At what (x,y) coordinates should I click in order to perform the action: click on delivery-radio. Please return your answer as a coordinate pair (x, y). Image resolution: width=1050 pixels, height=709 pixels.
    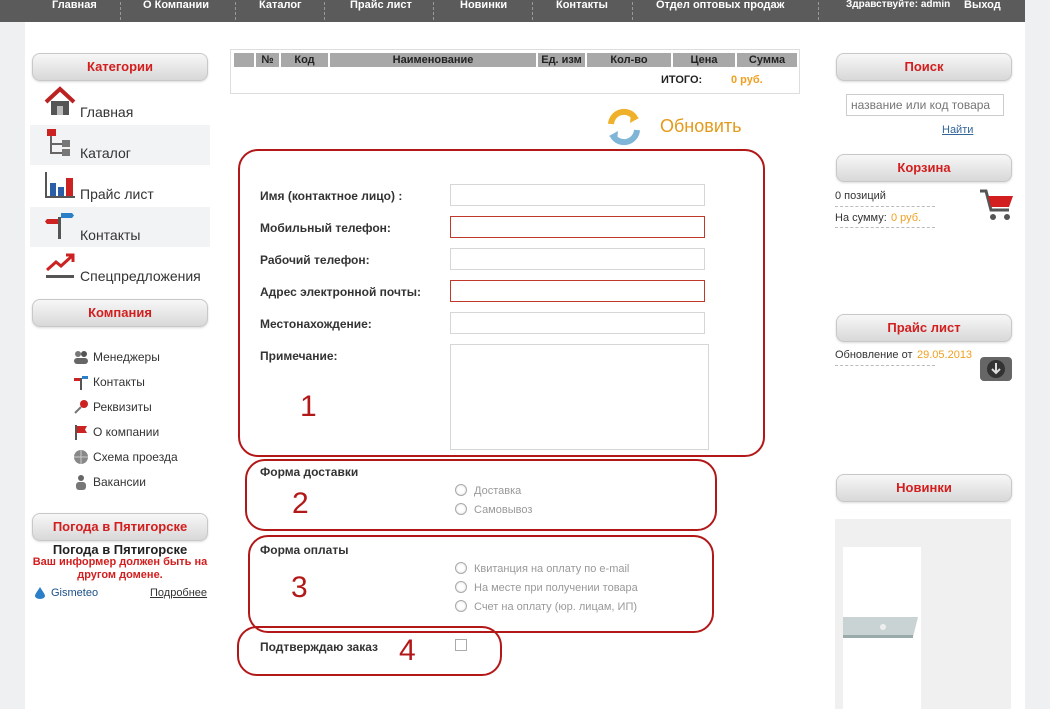
    Looking at the image, I should click on (461, 490).